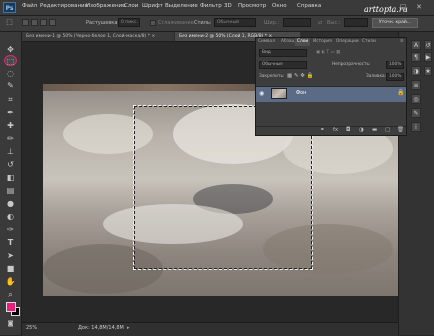  I want to click on eraser-tool-icon: ◧, so click(10, 177).